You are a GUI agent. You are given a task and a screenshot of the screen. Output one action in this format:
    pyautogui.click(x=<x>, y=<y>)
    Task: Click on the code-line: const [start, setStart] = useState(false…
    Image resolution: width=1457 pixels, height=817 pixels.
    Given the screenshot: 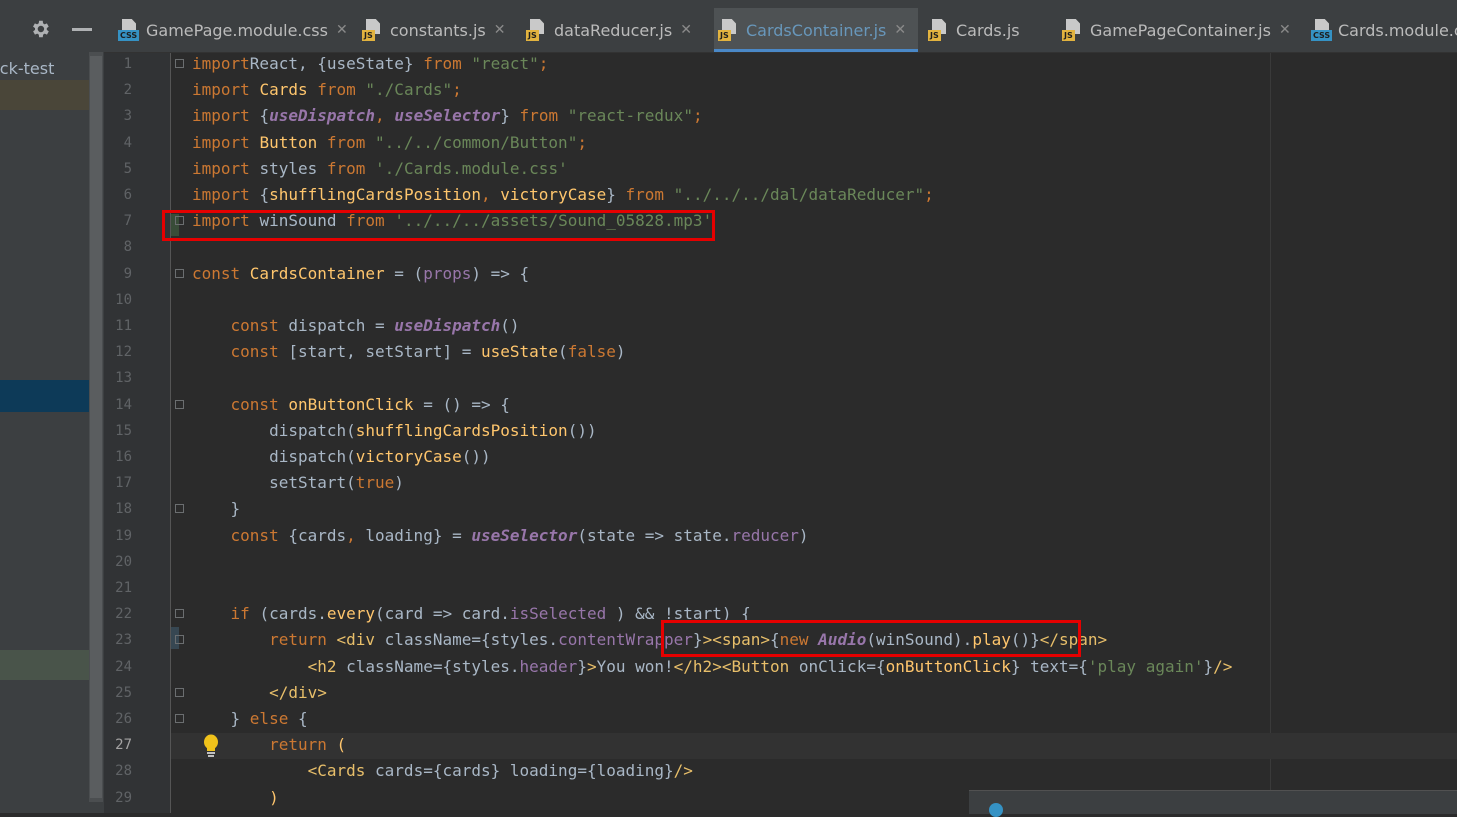 What is the action you would take?
    pyautogui.click(x=409, y=352)
    